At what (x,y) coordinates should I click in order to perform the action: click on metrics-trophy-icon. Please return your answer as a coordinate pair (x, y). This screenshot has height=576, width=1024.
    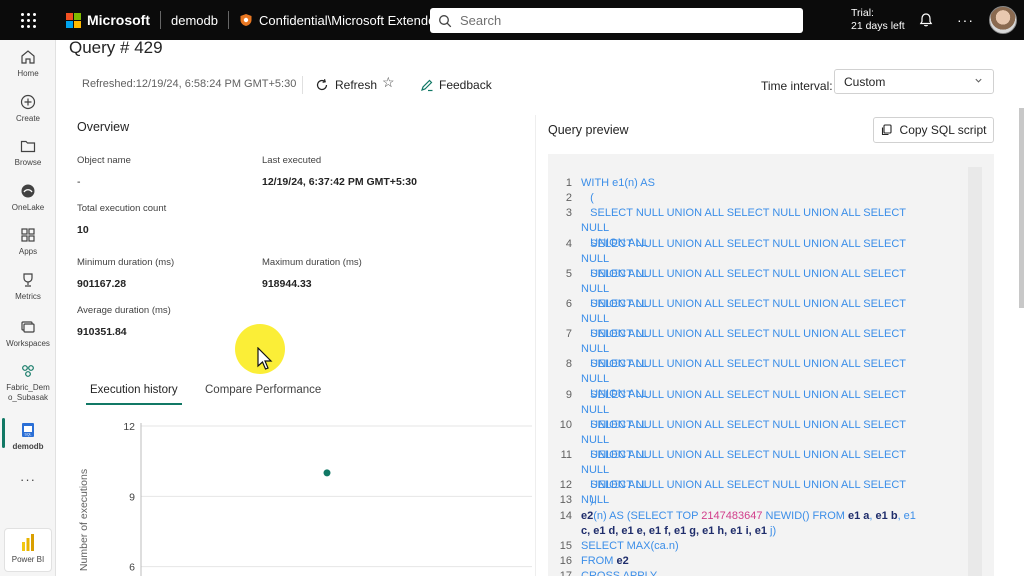
    Looking at the image, I should click on (28, 280).